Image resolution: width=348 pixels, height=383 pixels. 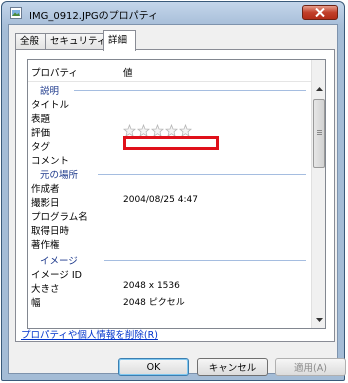 I want to click on section-label: 説明, so click(x=50, y=91).